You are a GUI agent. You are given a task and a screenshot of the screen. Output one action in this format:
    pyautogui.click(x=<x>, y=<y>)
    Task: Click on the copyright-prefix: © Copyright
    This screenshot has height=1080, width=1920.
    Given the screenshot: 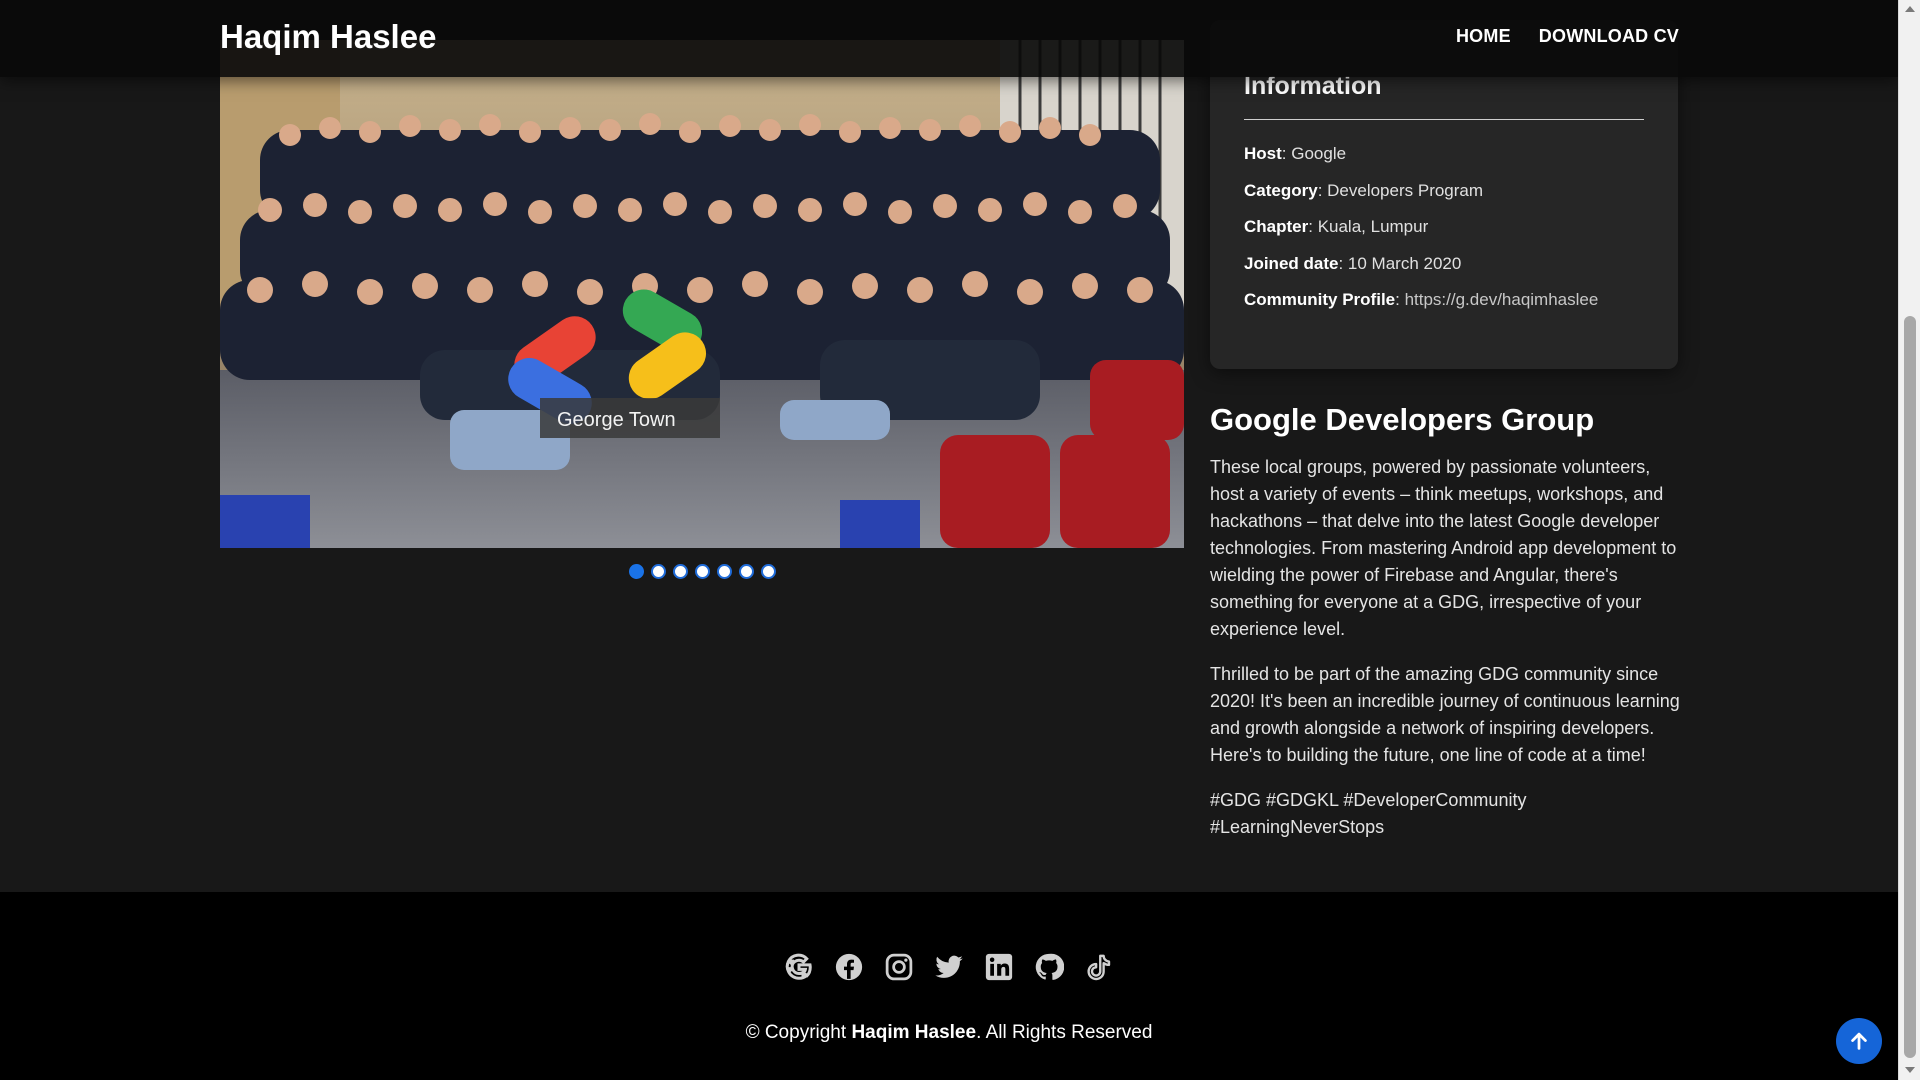 What is the action you would take?
    pyautogui.click(x=798, y=1032)
    